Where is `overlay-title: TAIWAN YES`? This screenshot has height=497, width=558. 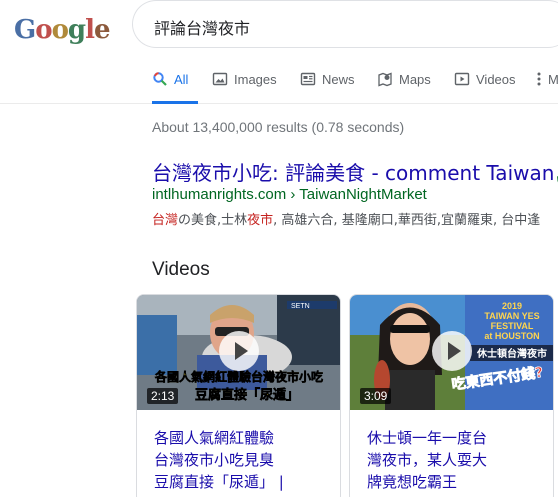
overlay-title: TAIWAN YES is located at coordinates (511, 316).